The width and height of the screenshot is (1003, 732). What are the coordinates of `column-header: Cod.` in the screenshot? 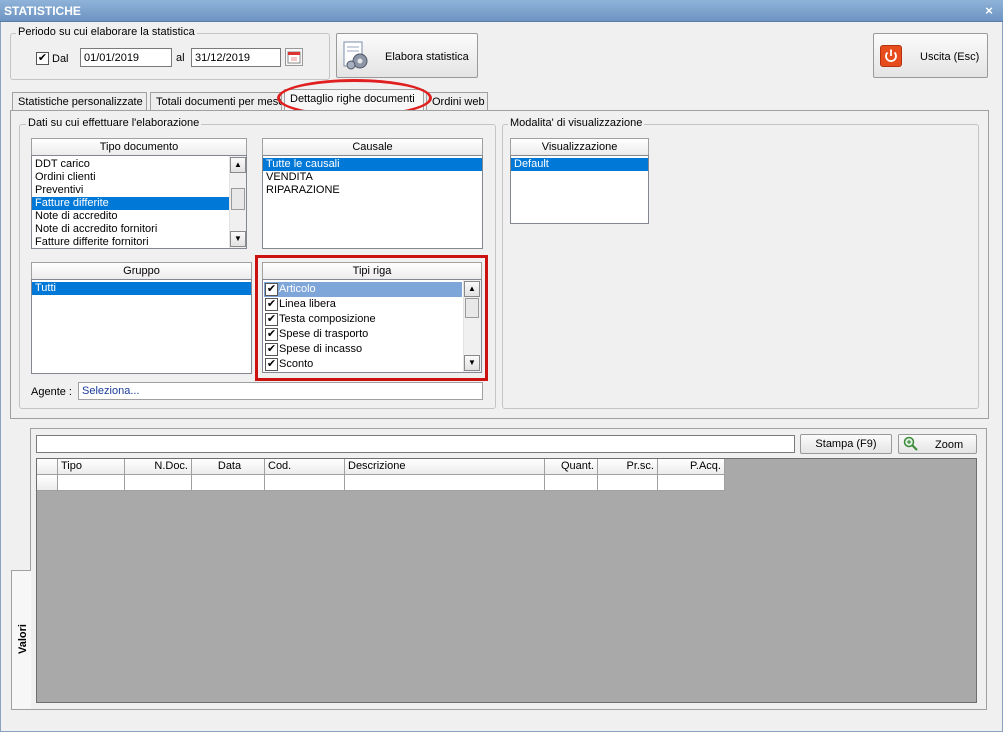 It's located at (305, 467).